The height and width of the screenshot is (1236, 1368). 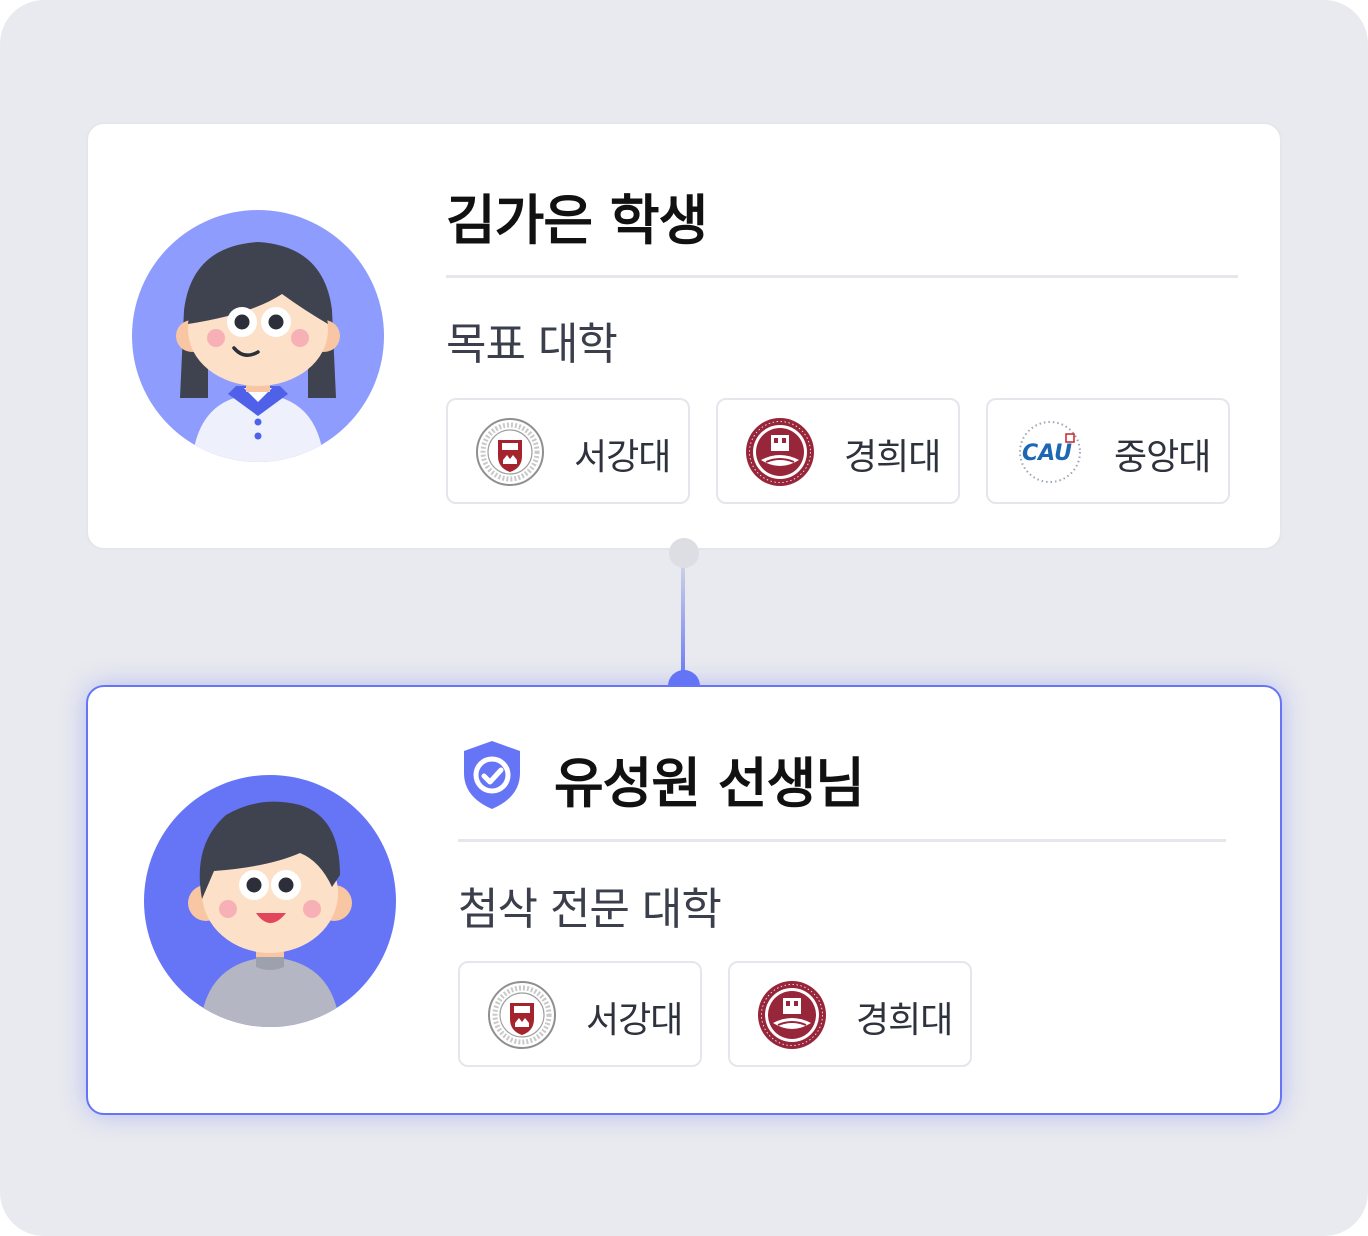 What do you see at coordinates (842, 840) in the screenshot?
I see `teacher-divider` at bounding box center [842, 840].